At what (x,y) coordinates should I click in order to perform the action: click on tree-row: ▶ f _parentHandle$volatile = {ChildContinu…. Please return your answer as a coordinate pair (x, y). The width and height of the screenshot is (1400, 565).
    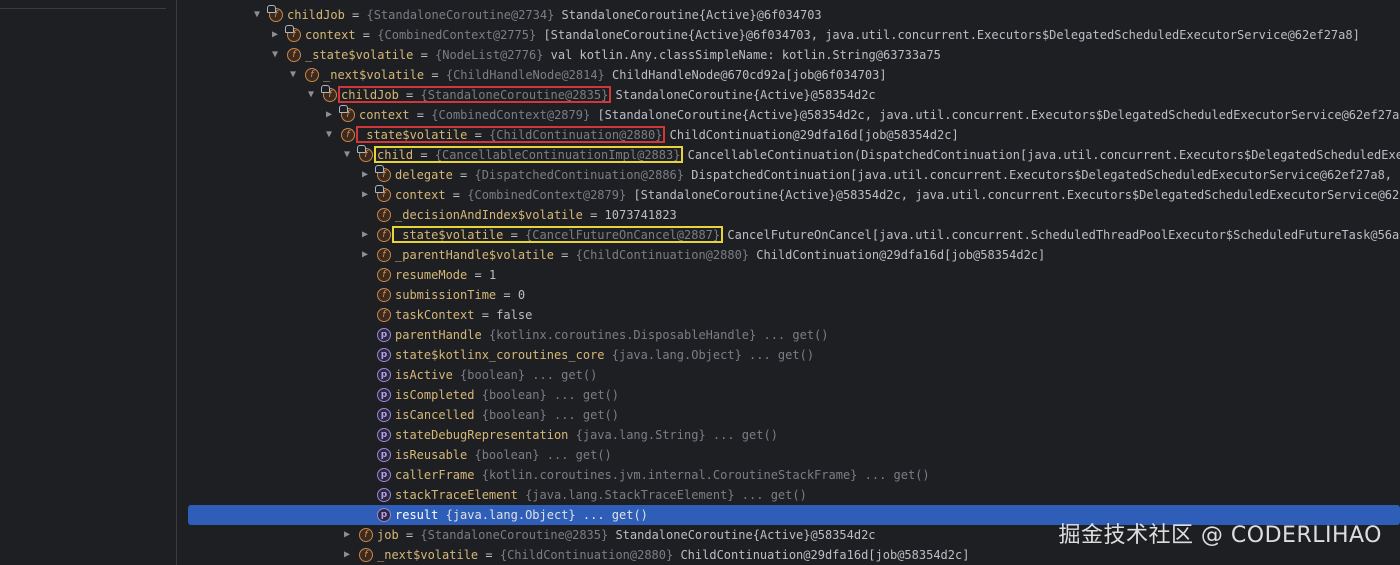
    Looking at the image, I should click on (788, 255).